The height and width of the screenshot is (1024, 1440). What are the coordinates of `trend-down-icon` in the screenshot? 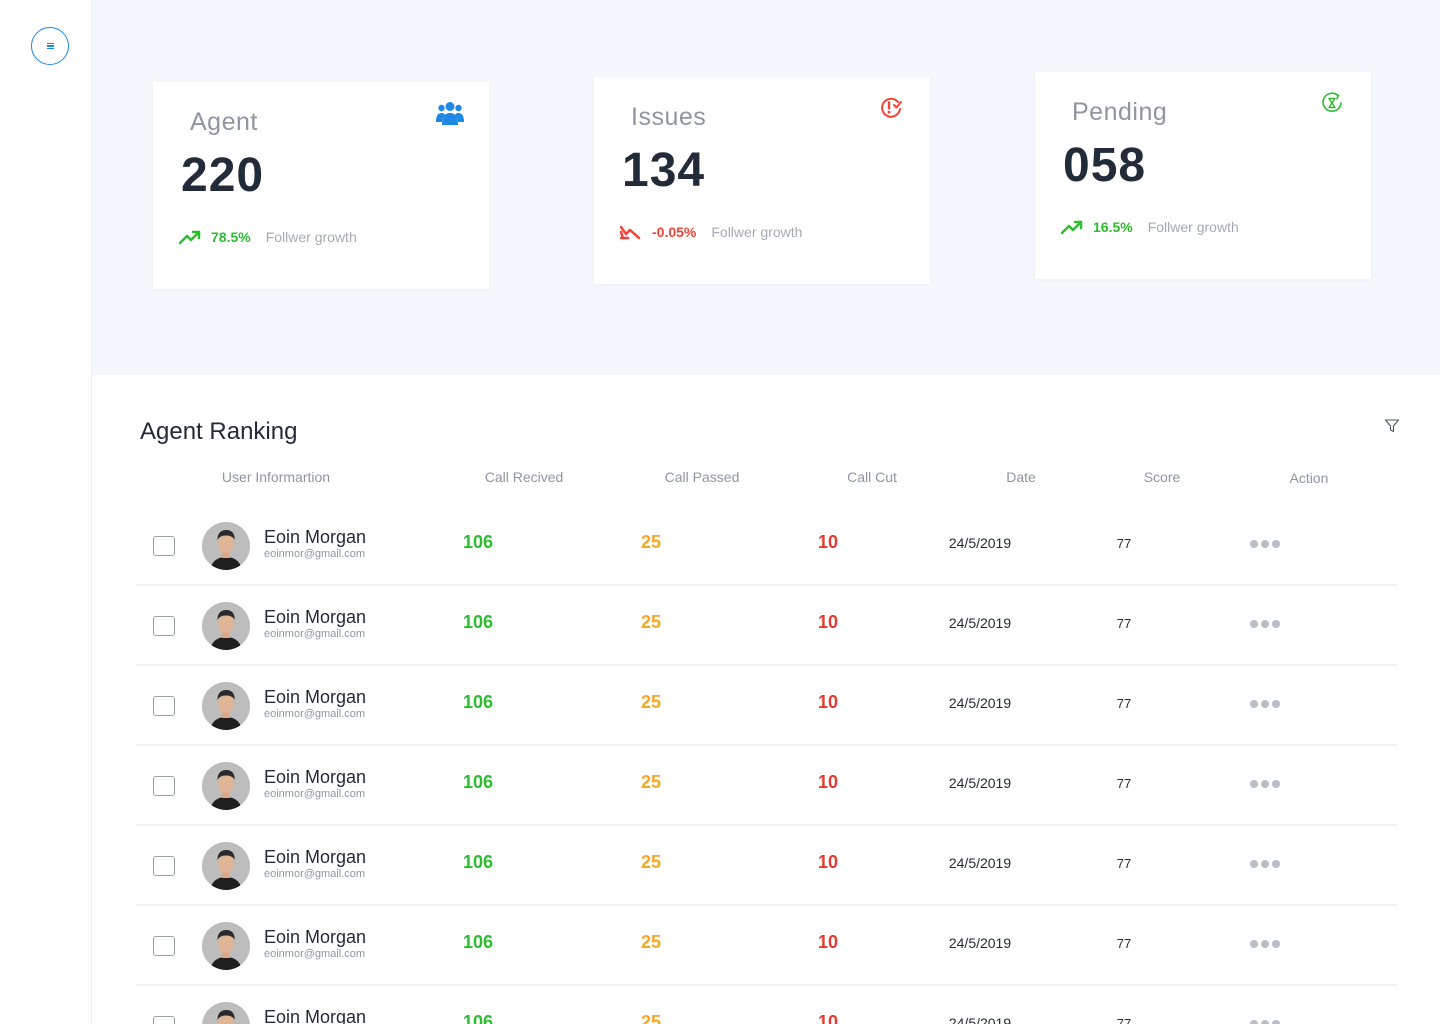 It's located at (630, 232).